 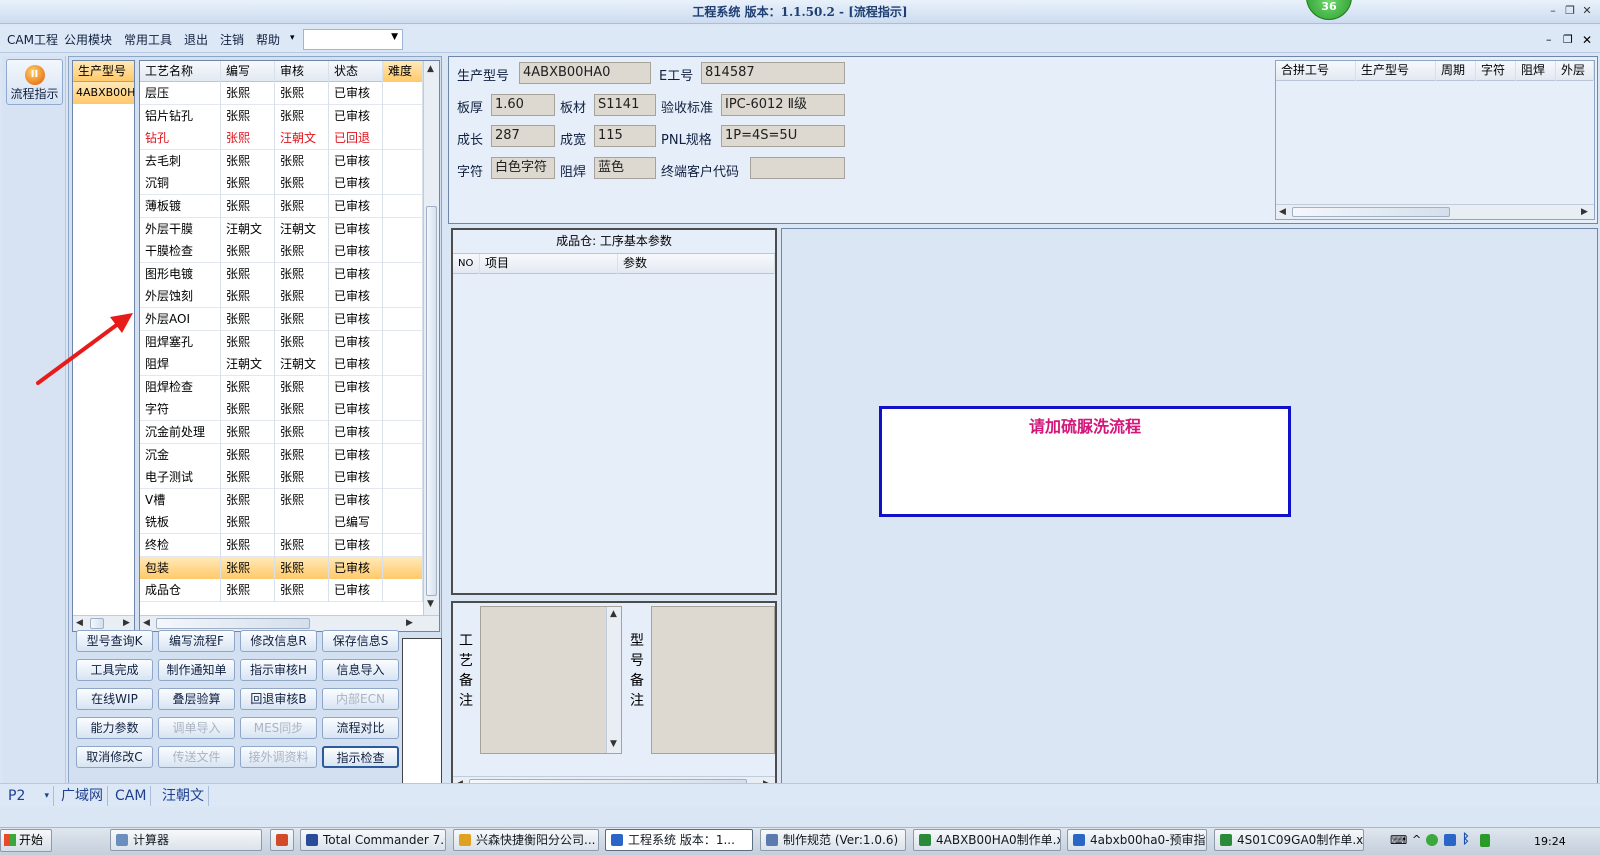 What do you see at coordinates (1568, 39) in the screenshot?
I see `child-restore-icon: ❐` at bounding box center [1568, 39].